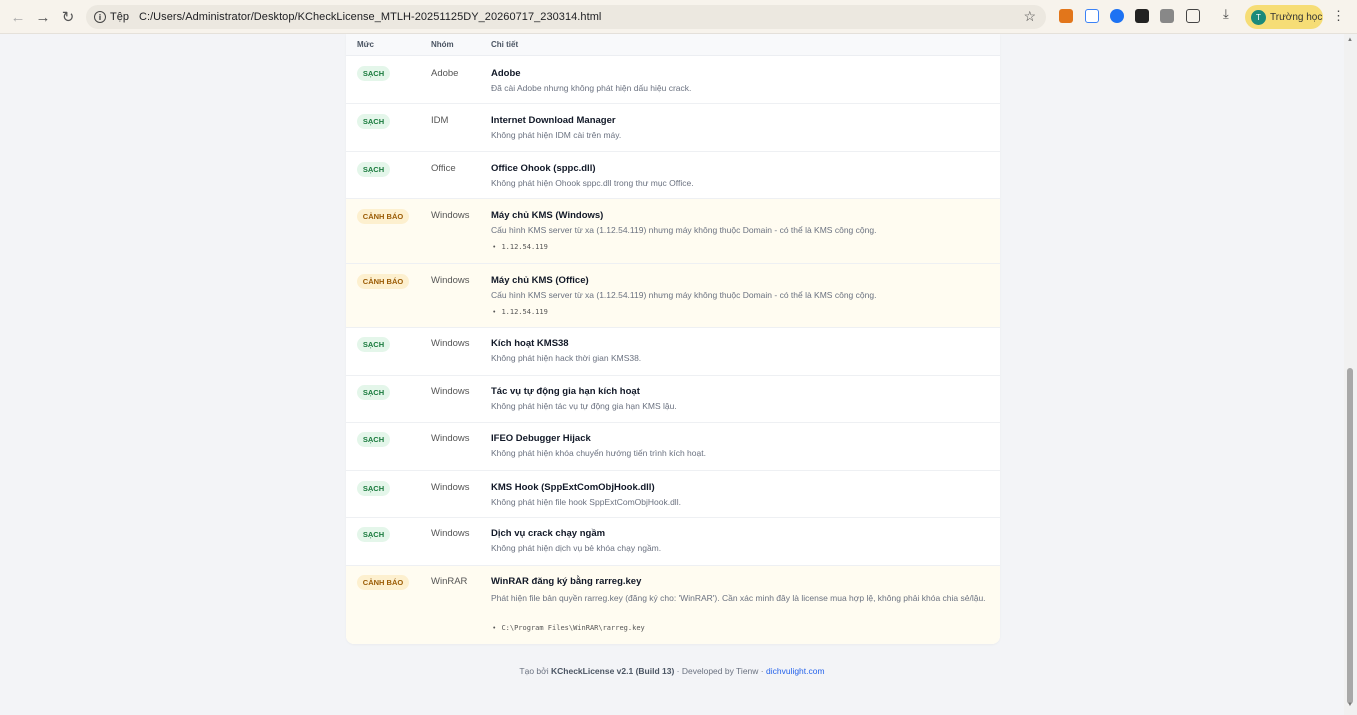  What do you see at coordinates (443, 168) in the screenshot?
I see `row-group: Office` at bounding box center [443, 168].